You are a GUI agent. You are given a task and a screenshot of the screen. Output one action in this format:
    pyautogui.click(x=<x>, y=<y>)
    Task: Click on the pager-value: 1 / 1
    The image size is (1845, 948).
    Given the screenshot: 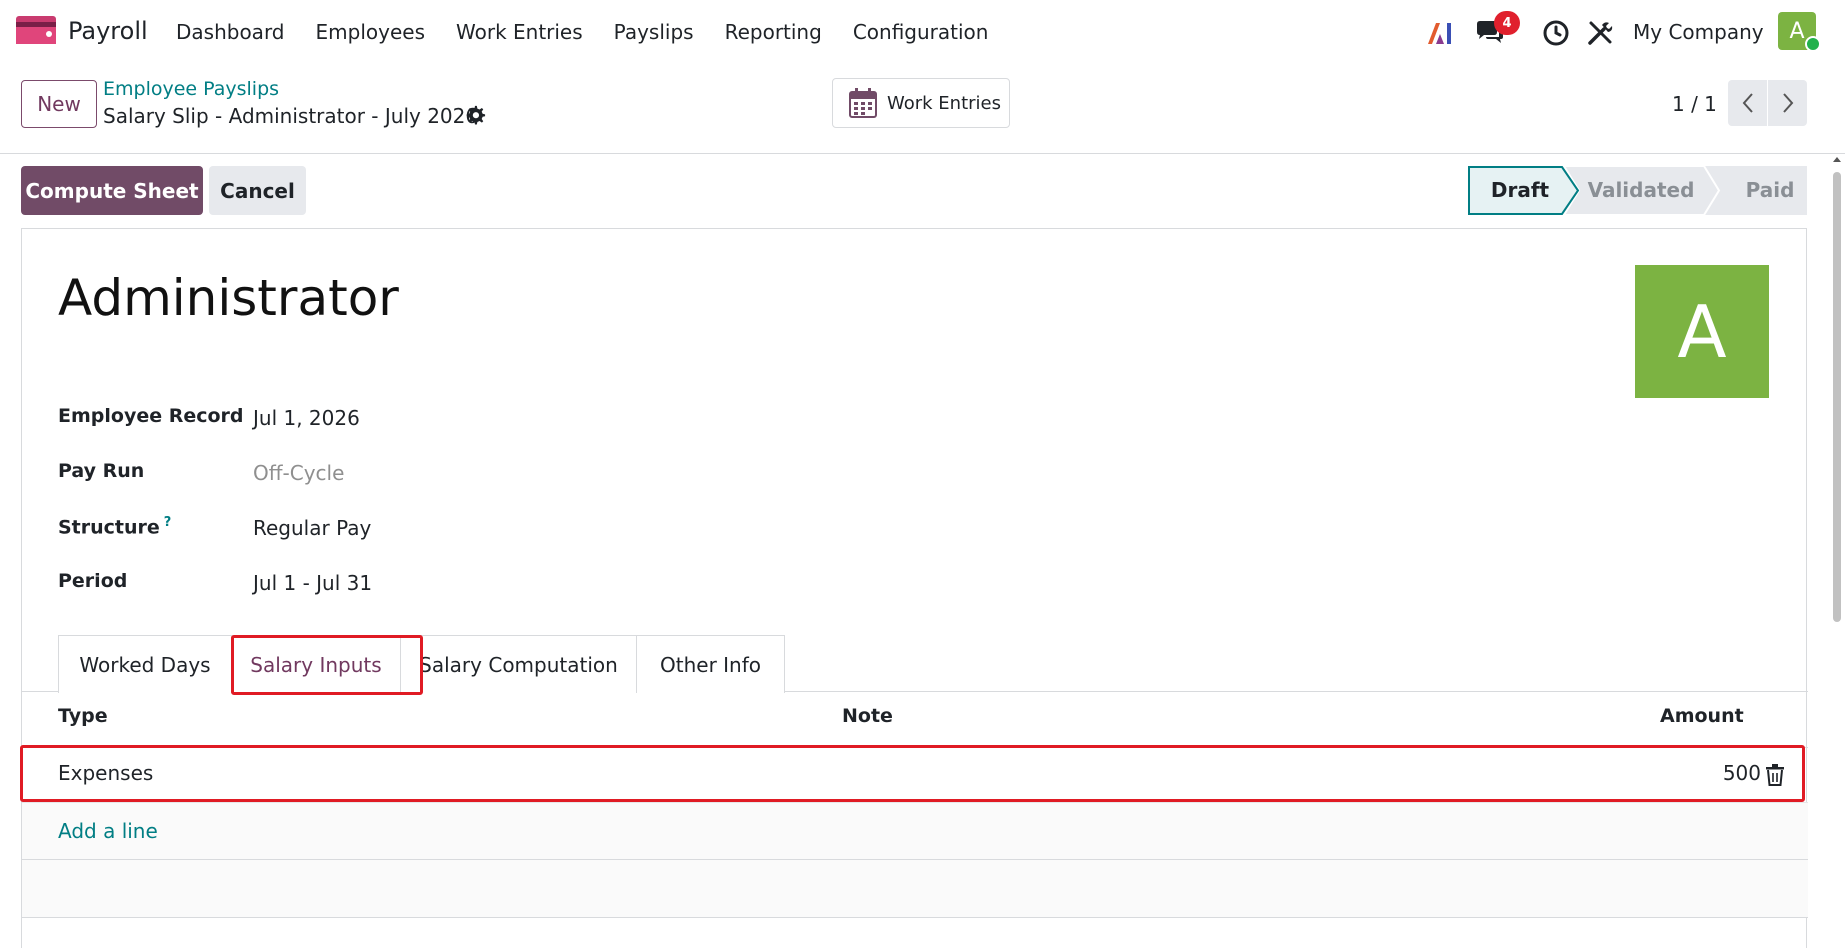 What is the action you would take?
    pyautogui.click(x=1694, y=104)
    